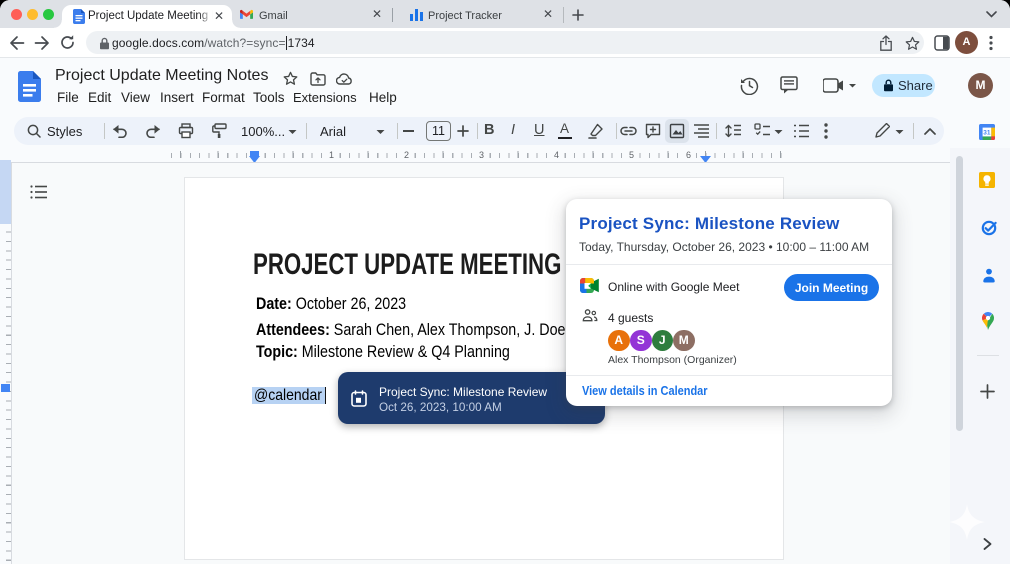 The width and height of the screenshot is (1010, 564). What do you see at coordinates (987, 132) in the screenshot?
I see `svg-text: 31` at bounding box center [987, 132].